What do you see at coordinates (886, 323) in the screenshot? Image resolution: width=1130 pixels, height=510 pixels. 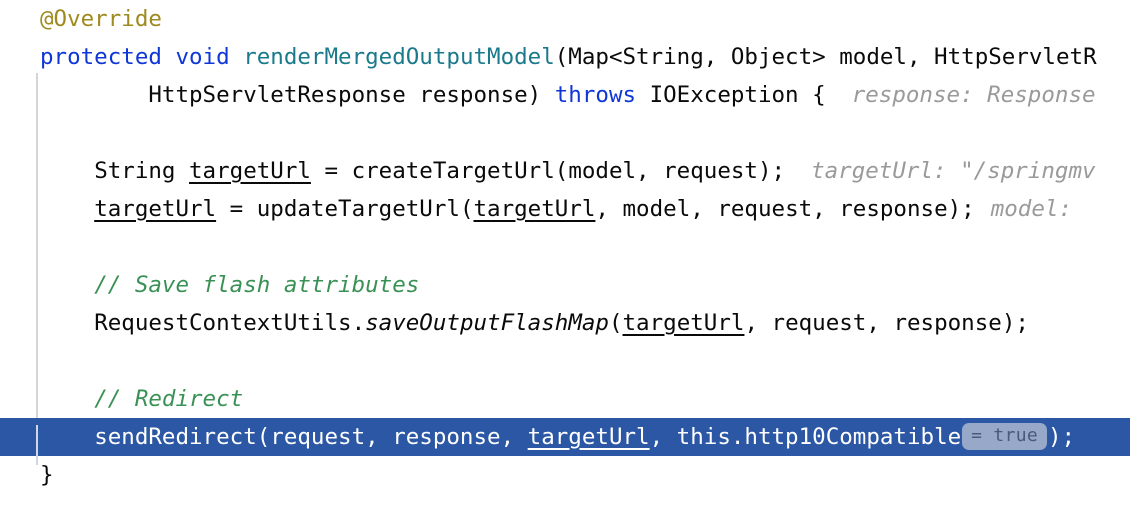 I see `code-text: , request, response);` at bounding box center [886, 323].